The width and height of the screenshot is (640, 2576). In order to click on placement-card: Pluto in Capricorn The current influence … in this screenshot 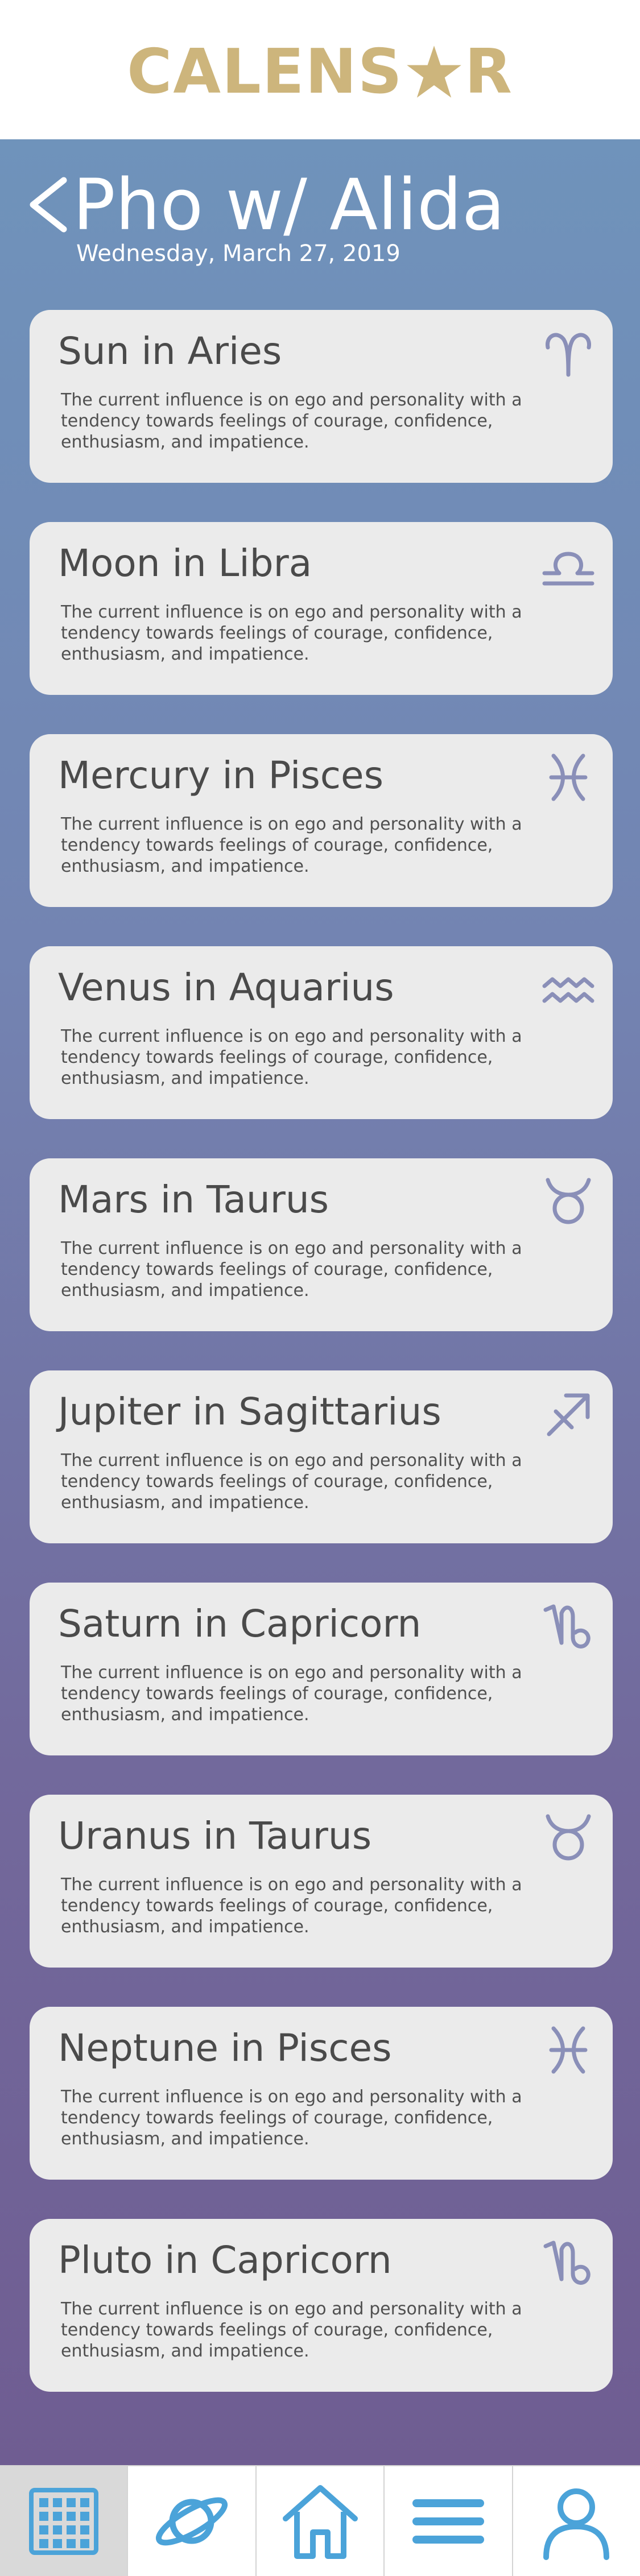, I will do `click(321, 2305)`.